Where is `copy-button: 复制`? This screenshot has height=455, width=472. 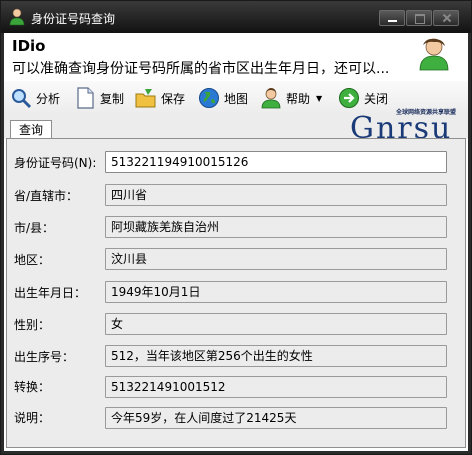 copy-button: 复制 is located at coordinates (99, 98).